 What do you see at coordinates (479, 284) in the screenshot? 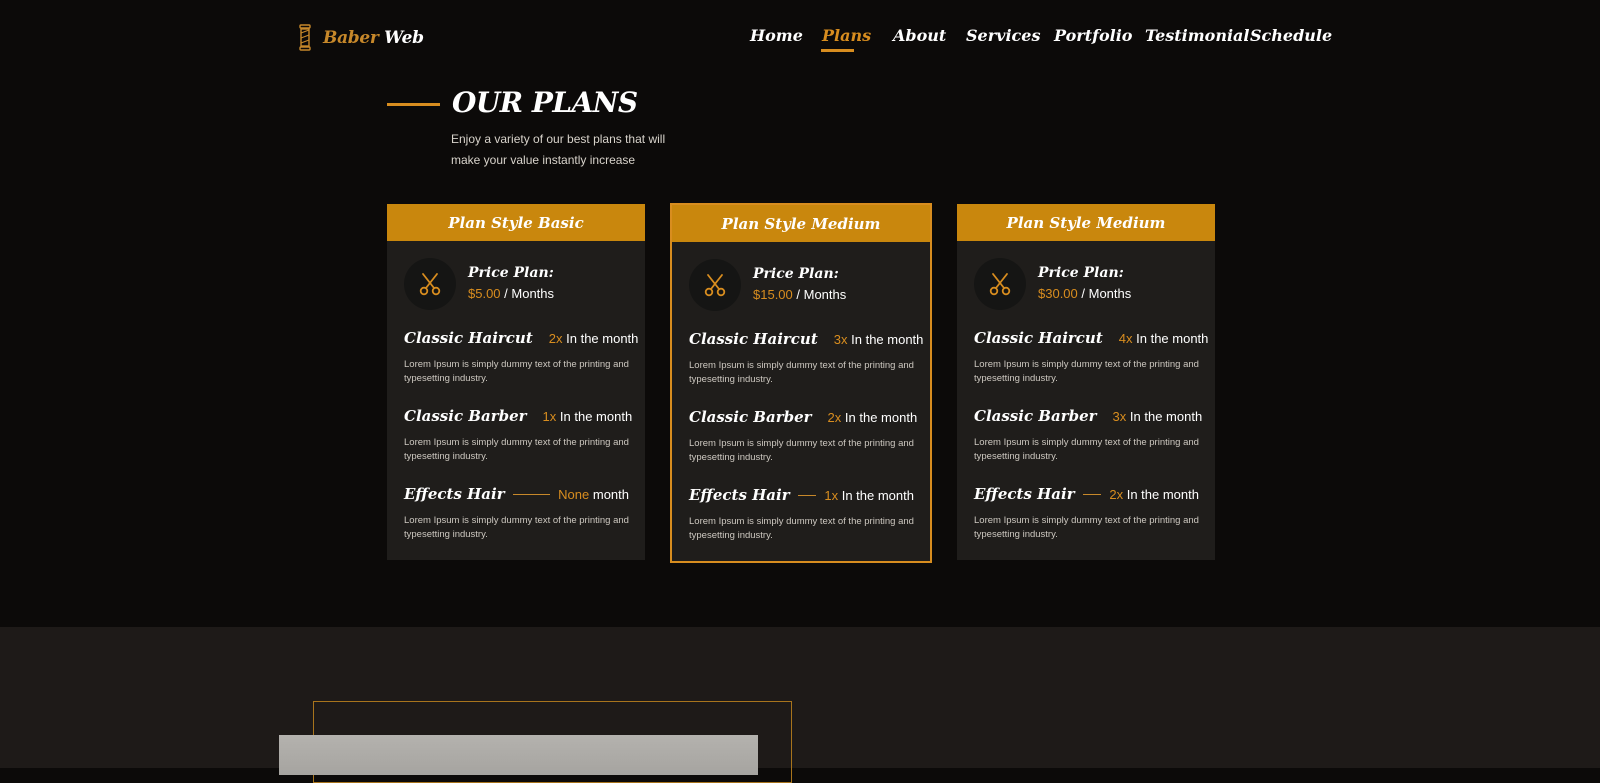
I see `price-row: Price Plan: $5.00 / Months` at bounding box center [479, 284].